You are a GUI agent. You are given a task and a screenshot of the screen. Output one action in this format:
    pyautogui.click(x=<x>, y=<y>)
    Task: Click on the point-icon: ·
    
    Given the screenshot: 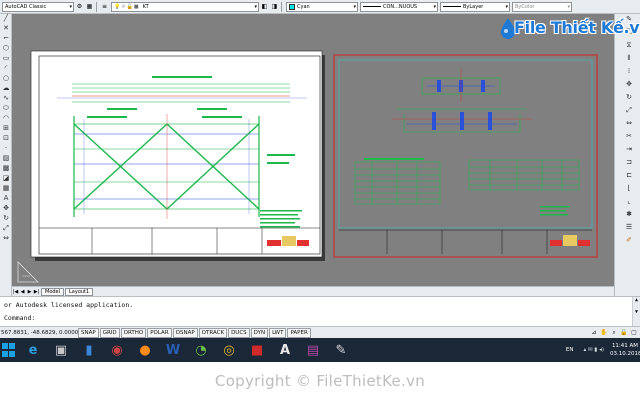 What is the action you would take?
    pyautogui.click(x=6, y=148)
    